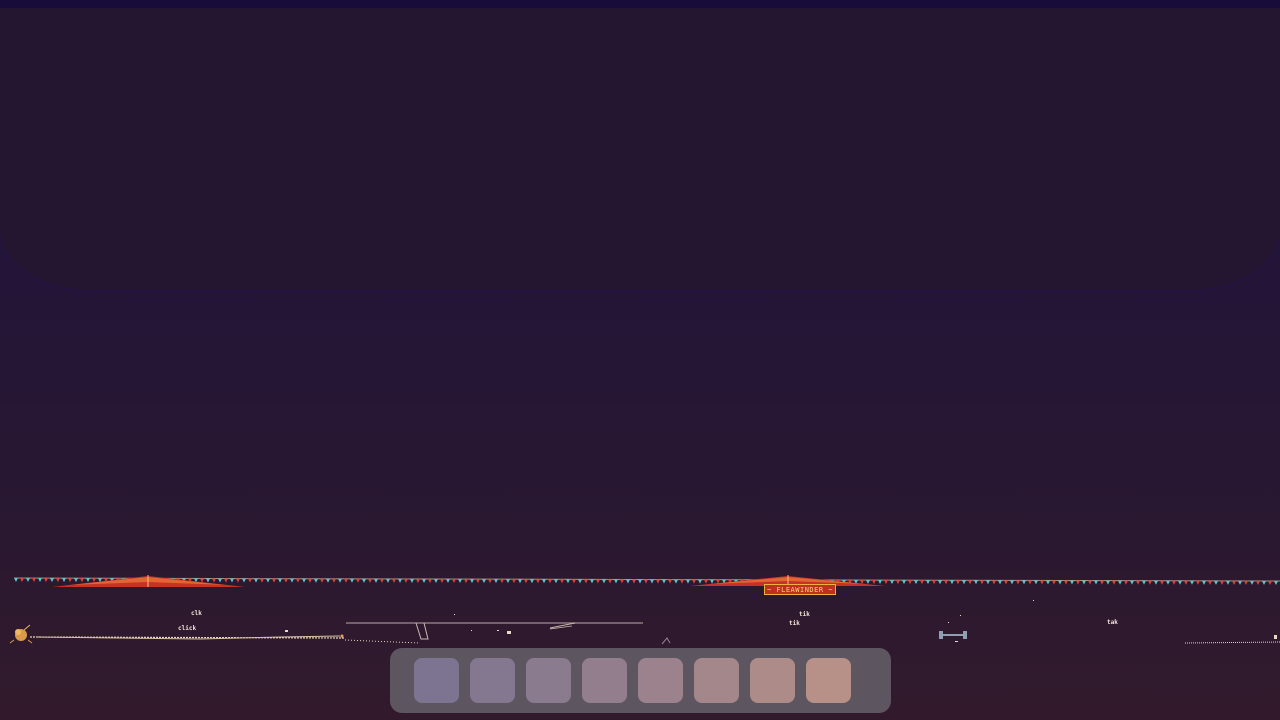 The height and width of the screenshot is (720, 1280). I want to click on dumbbell, so click(953, 635).